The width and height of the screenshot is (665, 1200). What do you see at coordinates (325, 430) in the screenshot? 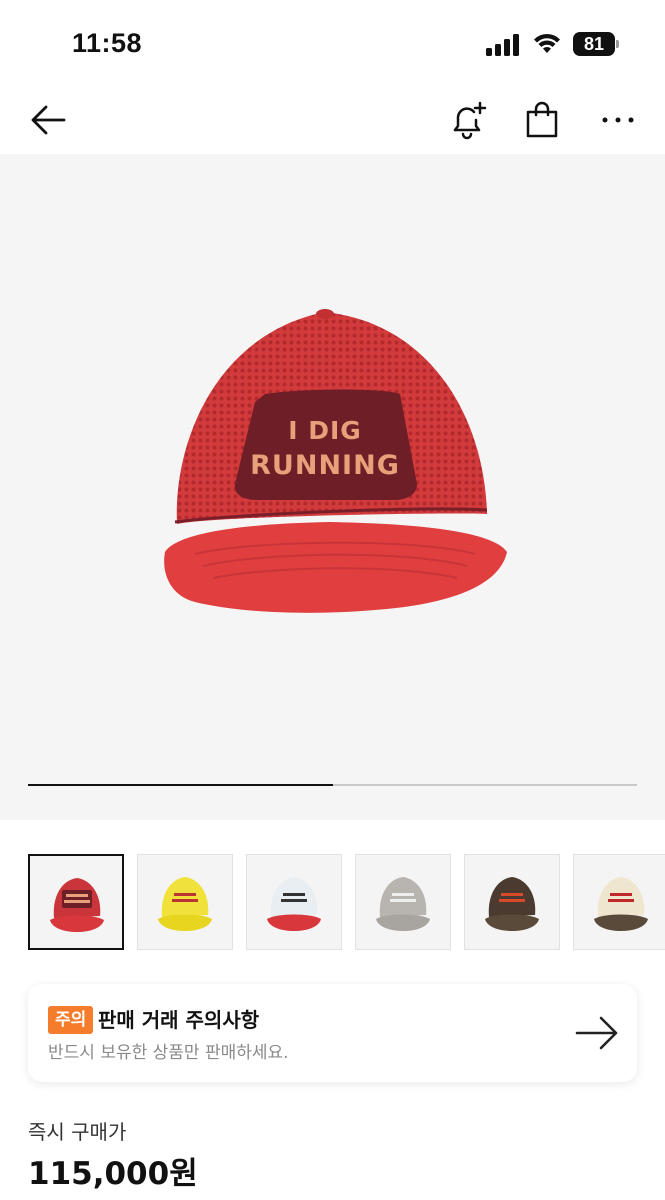
I see `patch-text-line1: I DIG` at bounding box center [325, 430].